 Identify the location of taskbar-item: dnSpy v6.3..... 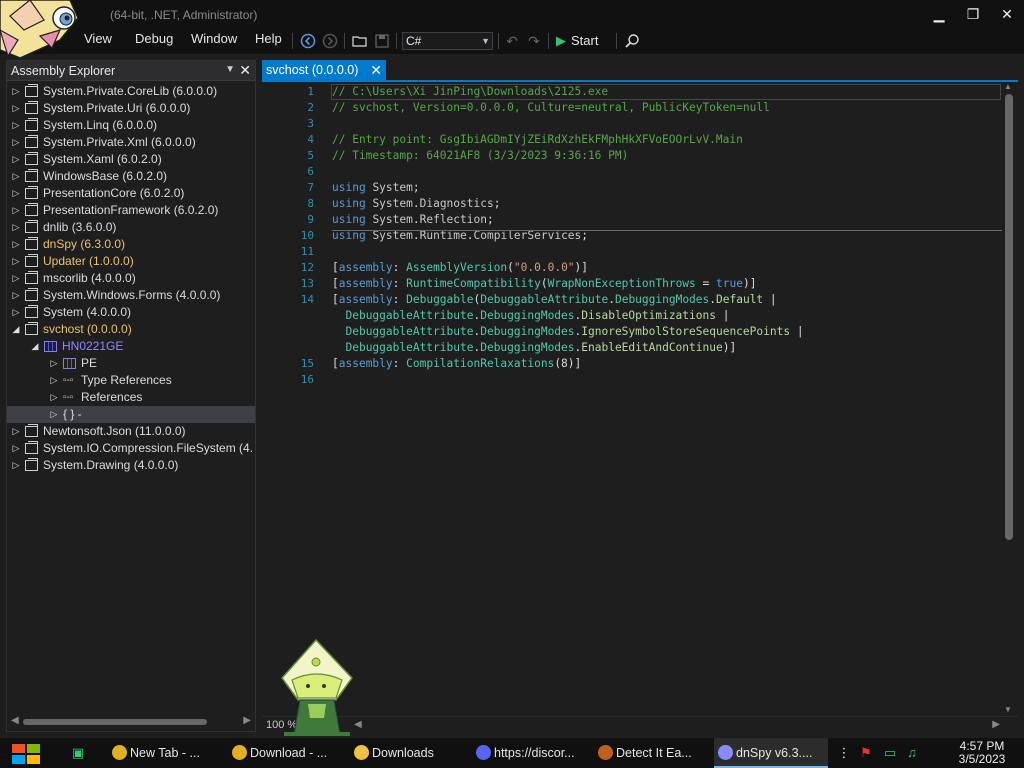
(771, 753).